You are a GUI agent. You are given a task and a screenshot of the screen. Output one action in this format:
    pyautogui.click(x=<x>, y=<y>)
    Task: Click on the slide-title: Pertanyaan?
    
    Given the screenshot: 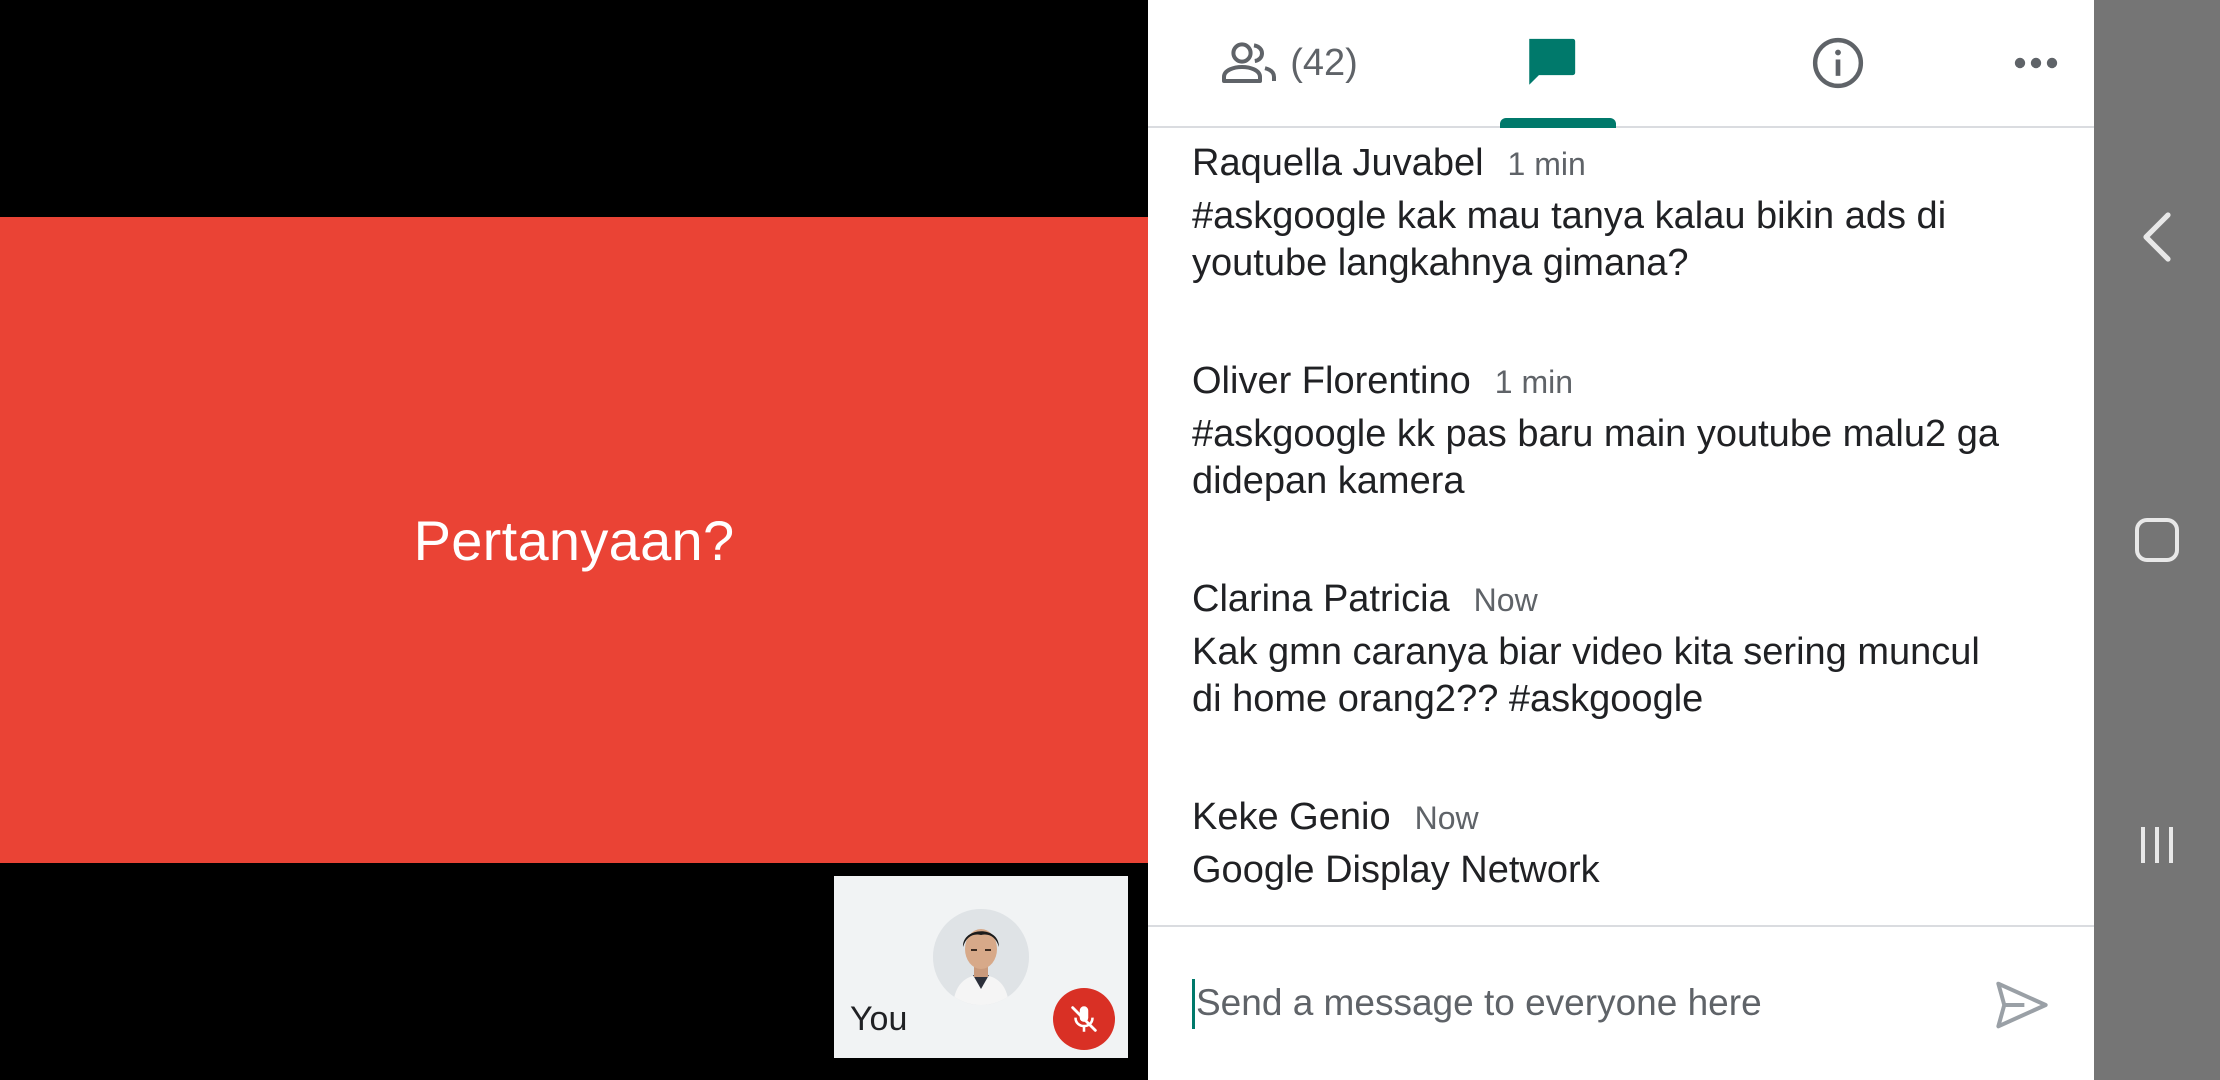 What is the action you would take?
    pyautogui.click(x=574, y=540)
    